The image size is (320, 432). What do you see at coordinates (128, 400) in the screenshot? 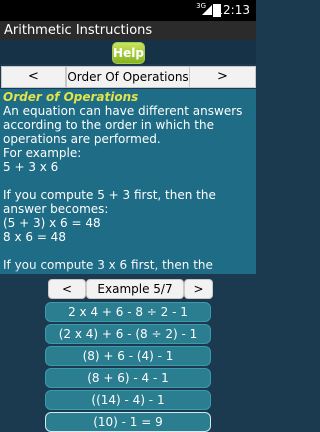
I see `step-5: ((14) - 4) - 1` at bounding box center [128, 400].